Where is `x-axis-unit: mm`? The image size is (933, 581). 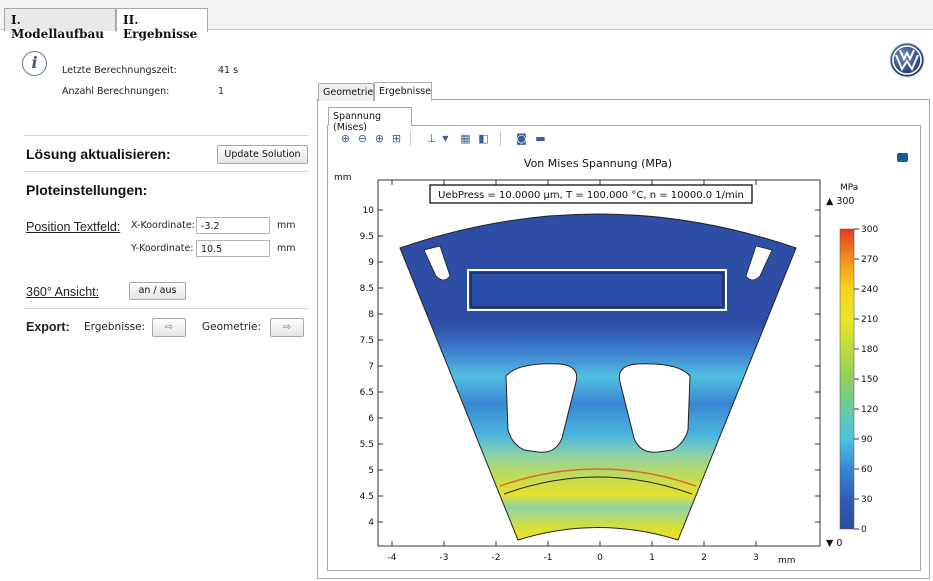 x-axis-unit: mm is located at coordinates (787, 561).